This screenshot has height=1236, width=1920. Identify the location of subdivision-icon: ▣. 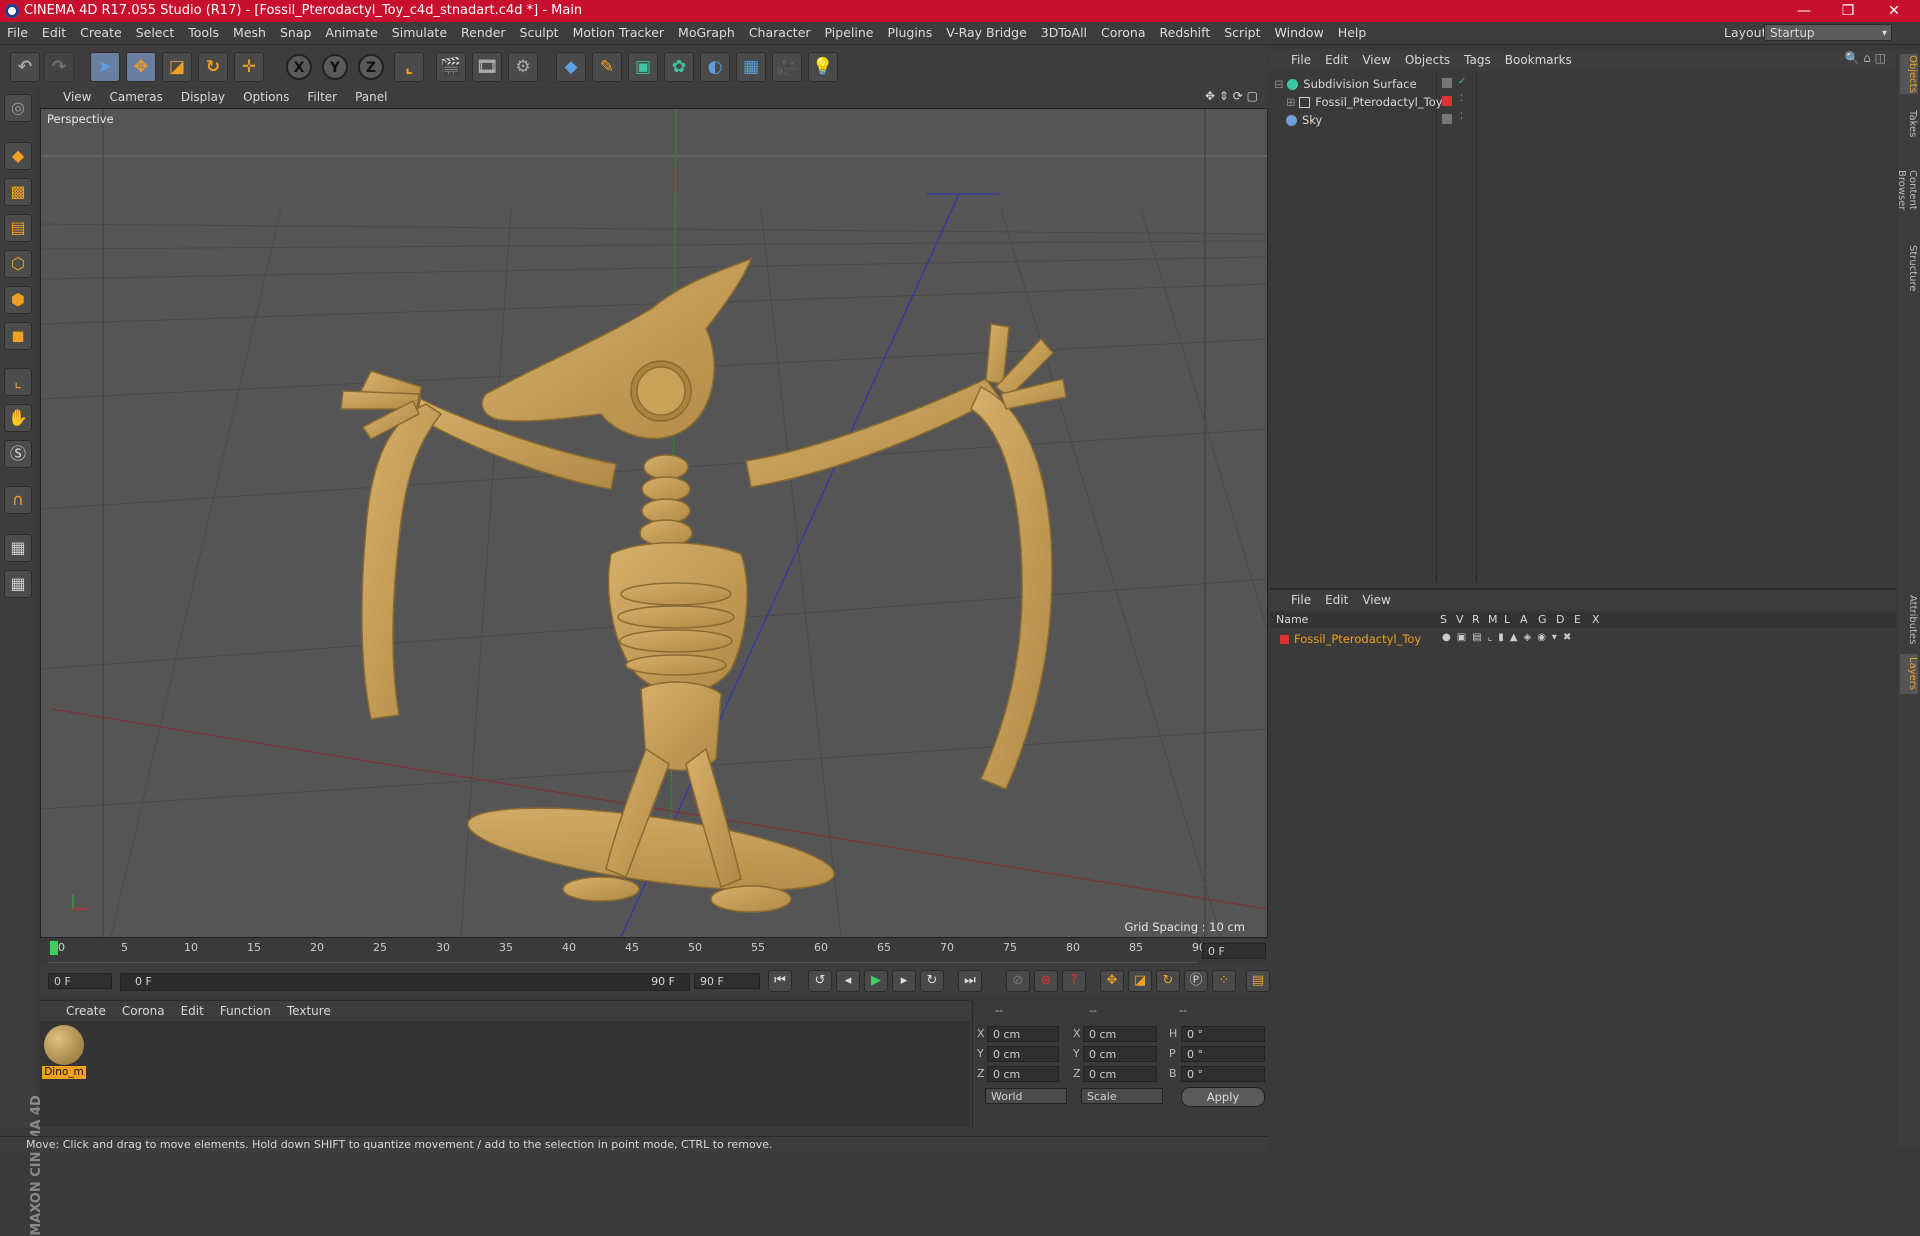
(643, 67).